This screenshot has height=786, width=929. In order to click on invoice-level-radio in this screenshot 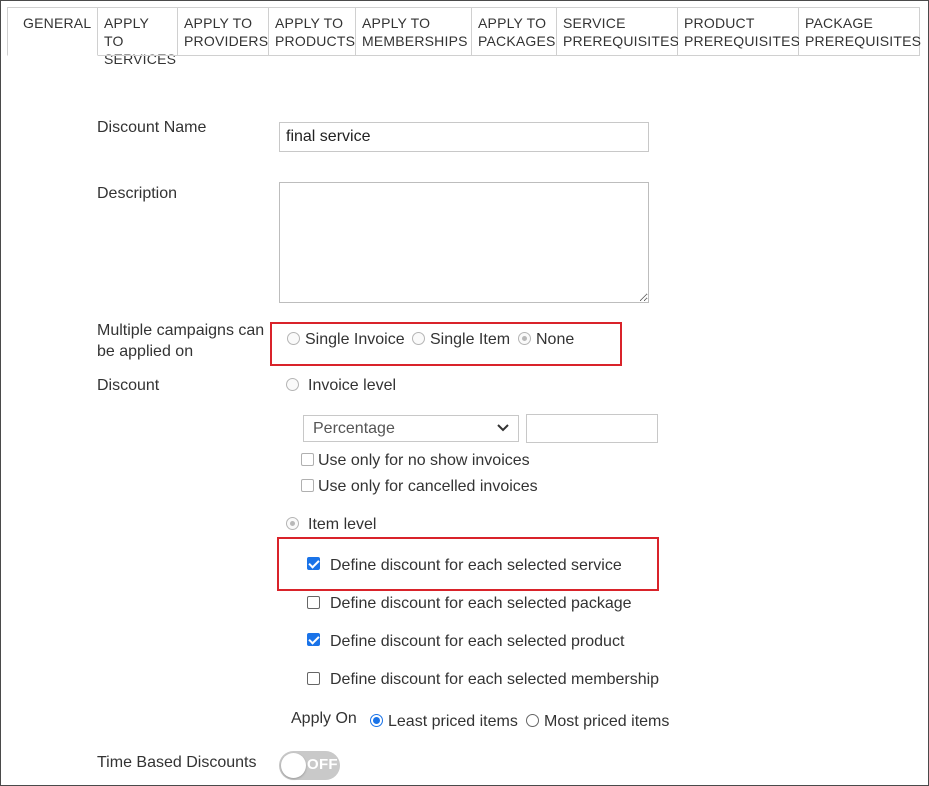, I will do `click(292, 384)`.